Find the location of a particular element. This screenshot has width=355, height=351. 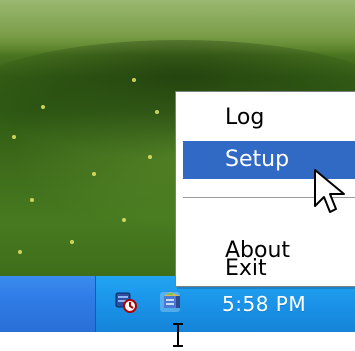

menu-item-label: Exit is located at coordinates (246, 268).